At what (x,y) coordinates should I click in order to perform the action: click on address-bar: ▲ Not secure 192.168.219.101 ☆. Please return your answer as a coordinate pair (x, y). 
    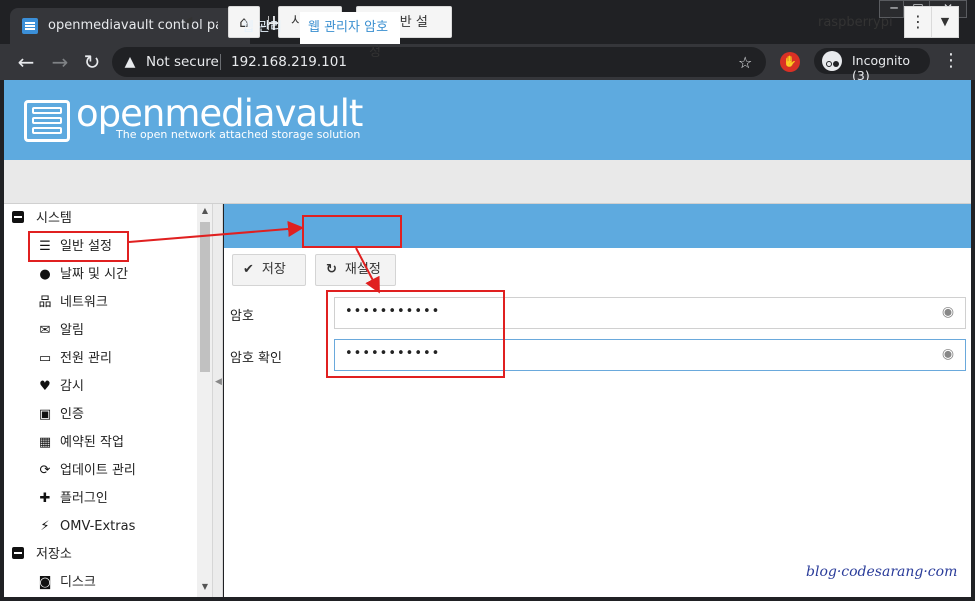
    Looking at the image, I should click on (439, 62).